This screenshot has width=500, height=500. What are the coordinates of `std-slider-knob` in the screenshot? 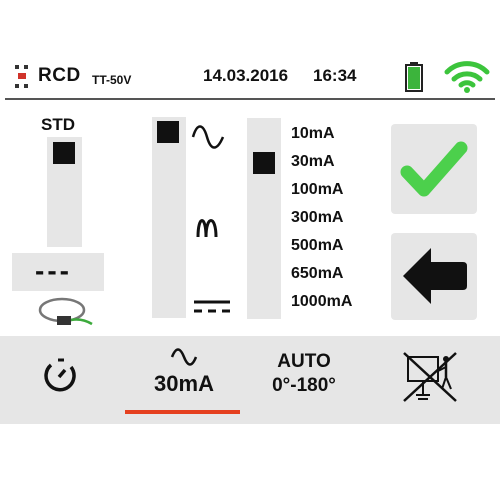 It's located at (64, 153).